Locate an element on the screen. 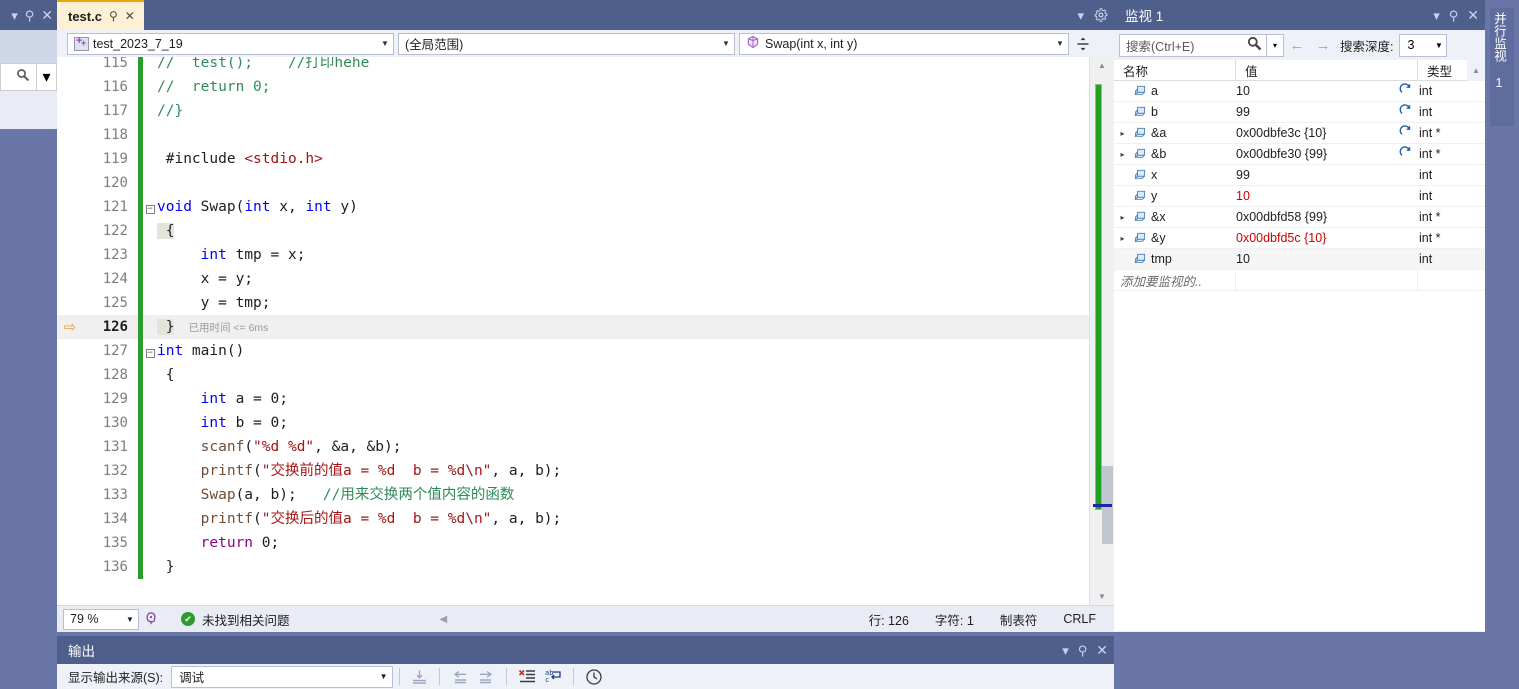 The width and height of the screenshot is (1519, 689). code-line: 115 // test(); //打印hehe is located at coordinates (573, 66).